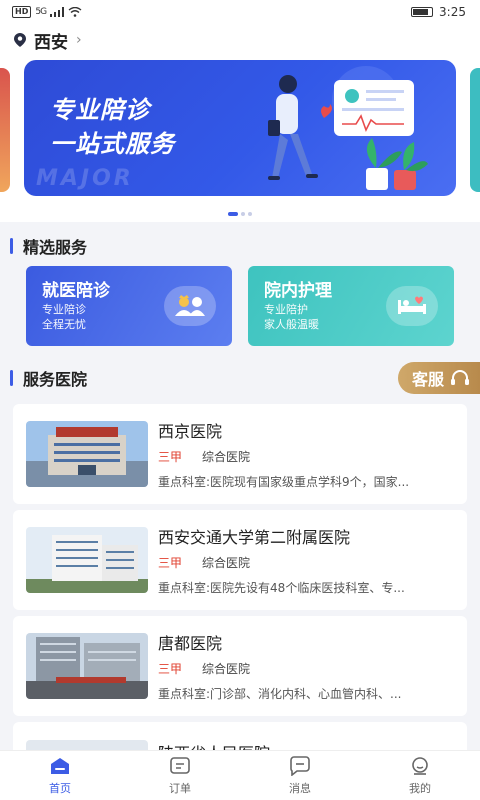  Describe the element at coordinates (240, 246) in the screenshot. I see `featured-services-header: 精选服务` at that location.